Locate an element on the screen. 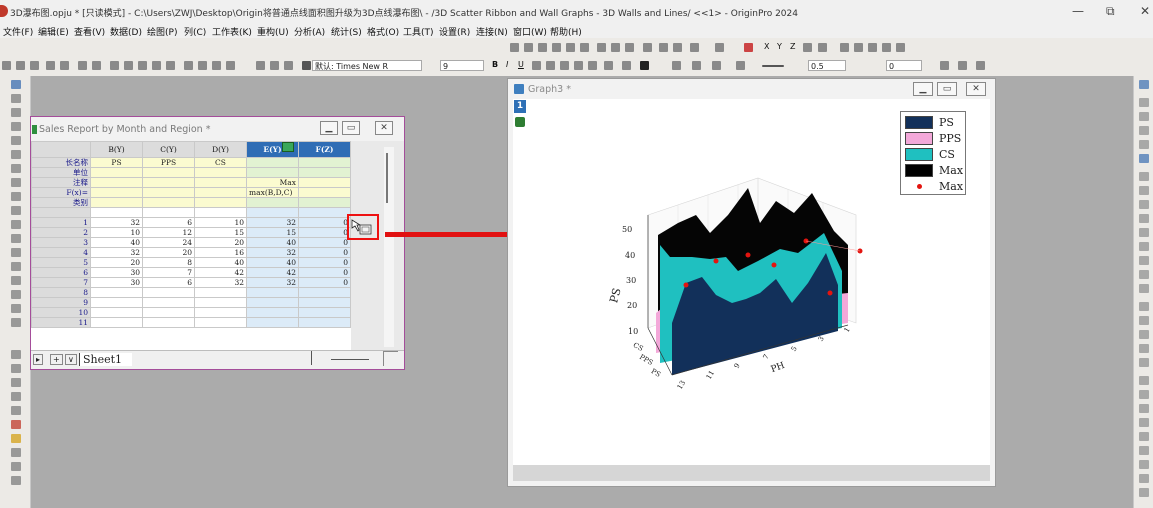 This screenshot has width=1153, height=508. next-icon is located at coordinates (872, 47).